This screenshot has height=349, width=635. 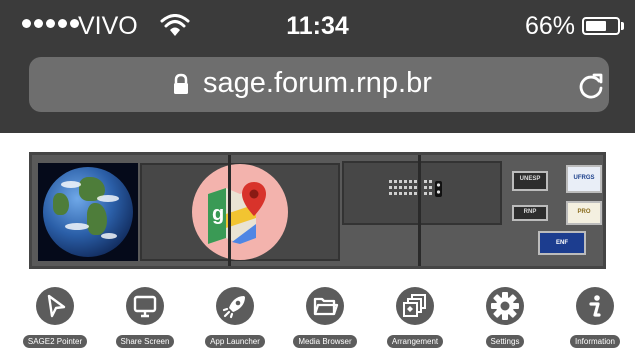 I want to click on unesp-logo: UNESP, so click(x=530, y=181).